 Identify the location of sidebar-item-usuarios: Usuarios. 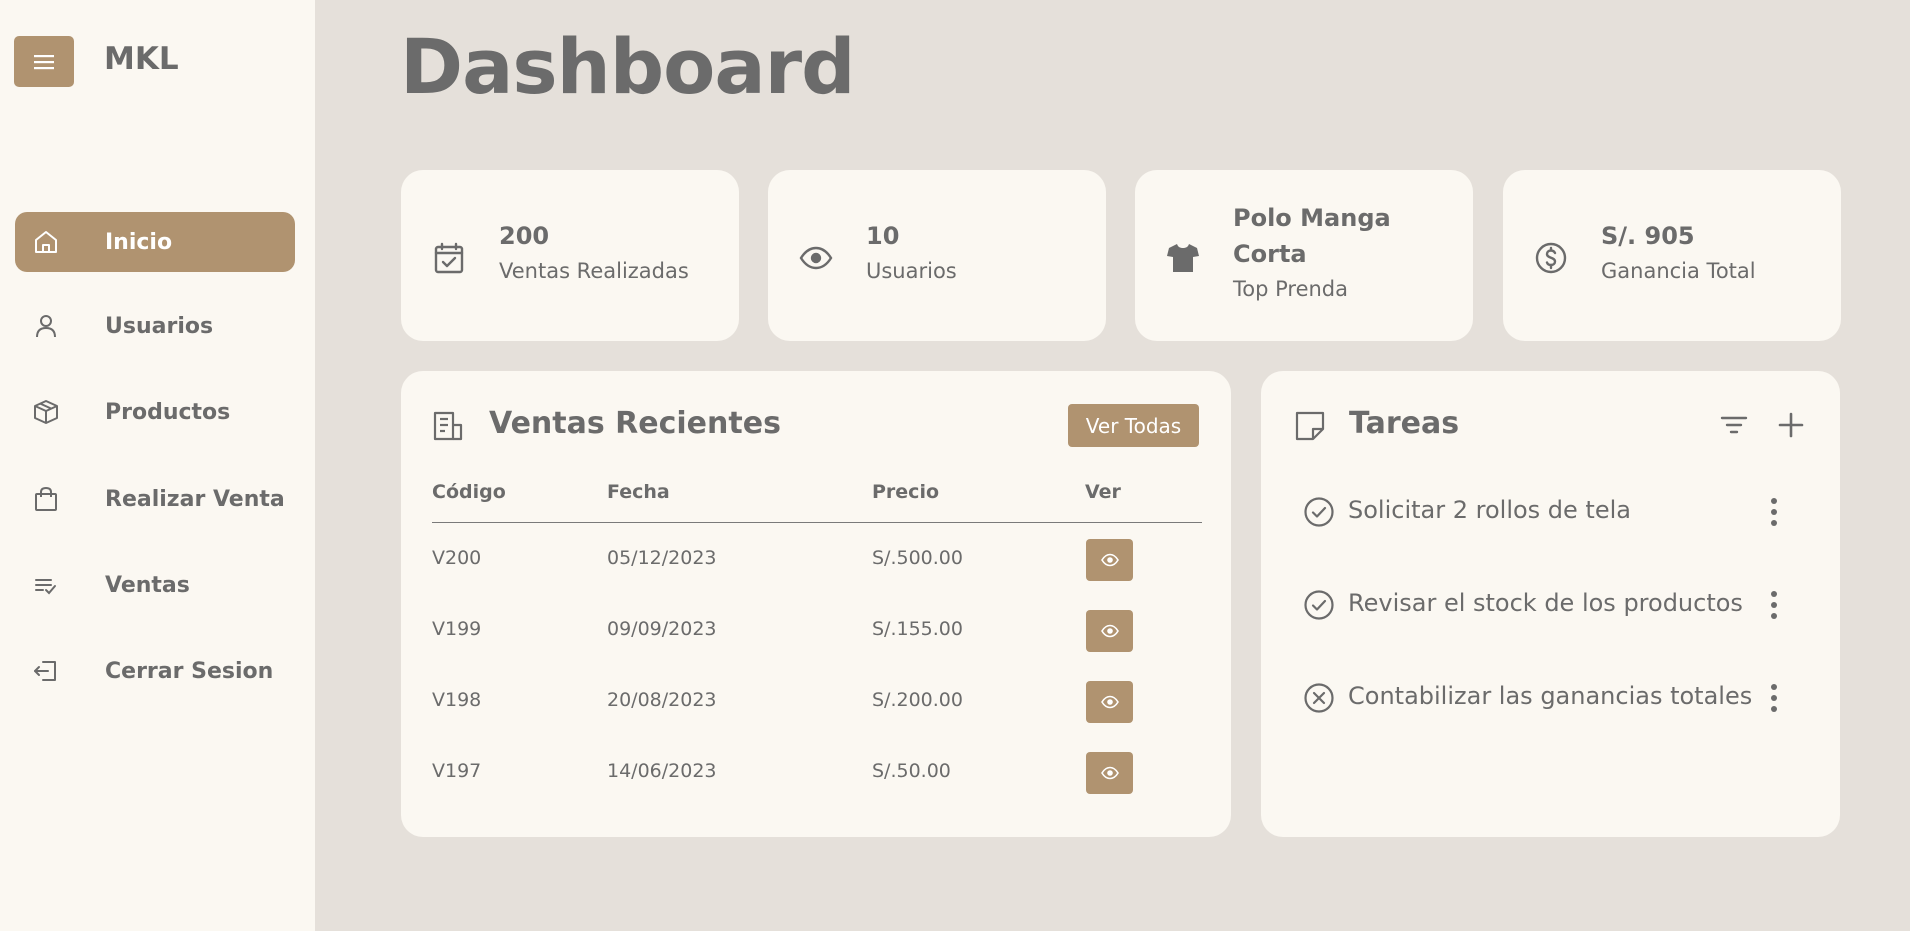
(155, 326).